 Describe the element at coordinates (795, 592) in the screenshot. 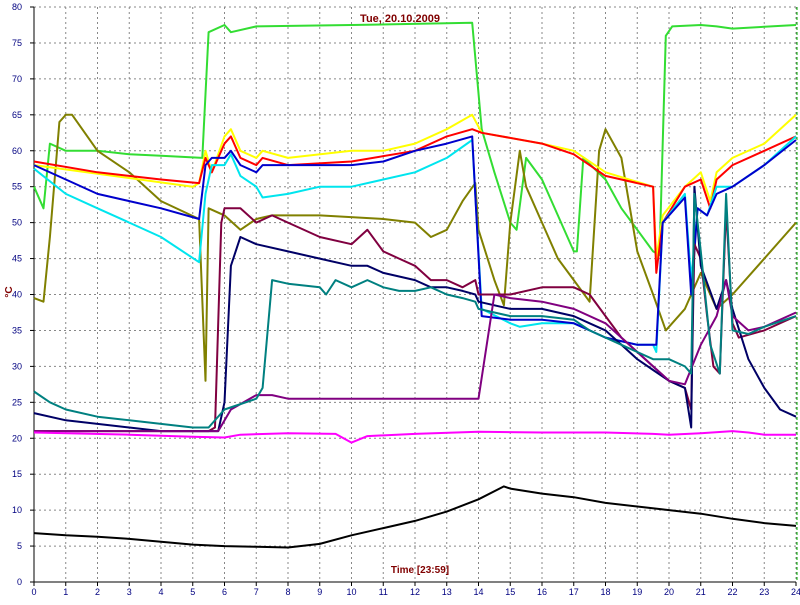

I see `x-tick-label: 24` at that location.